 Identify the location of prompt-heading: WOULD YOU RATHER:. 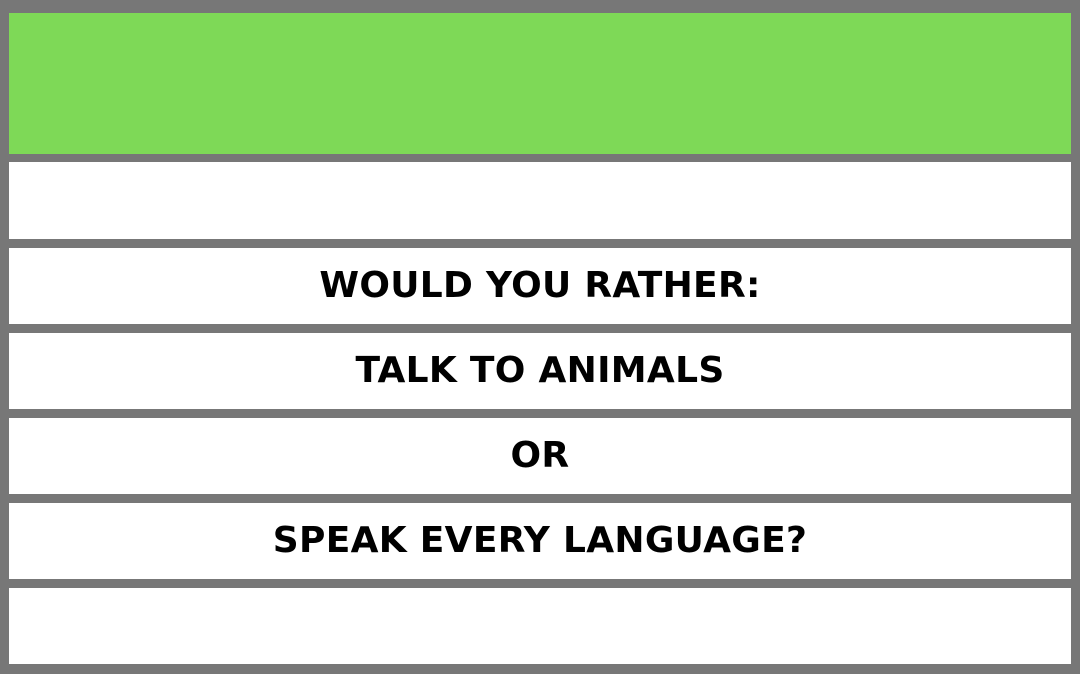
(540, 285).